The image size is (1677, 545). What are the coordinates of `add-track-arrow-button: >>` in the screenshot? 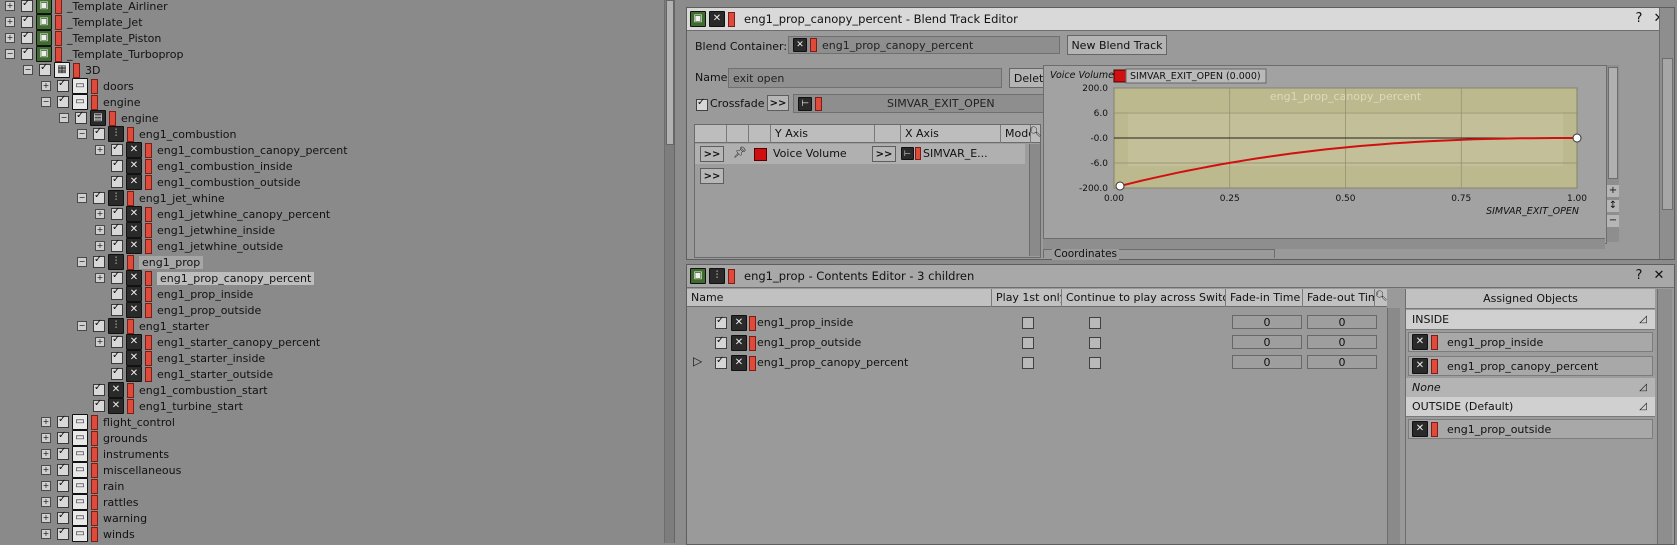 It's located at (712, 176).